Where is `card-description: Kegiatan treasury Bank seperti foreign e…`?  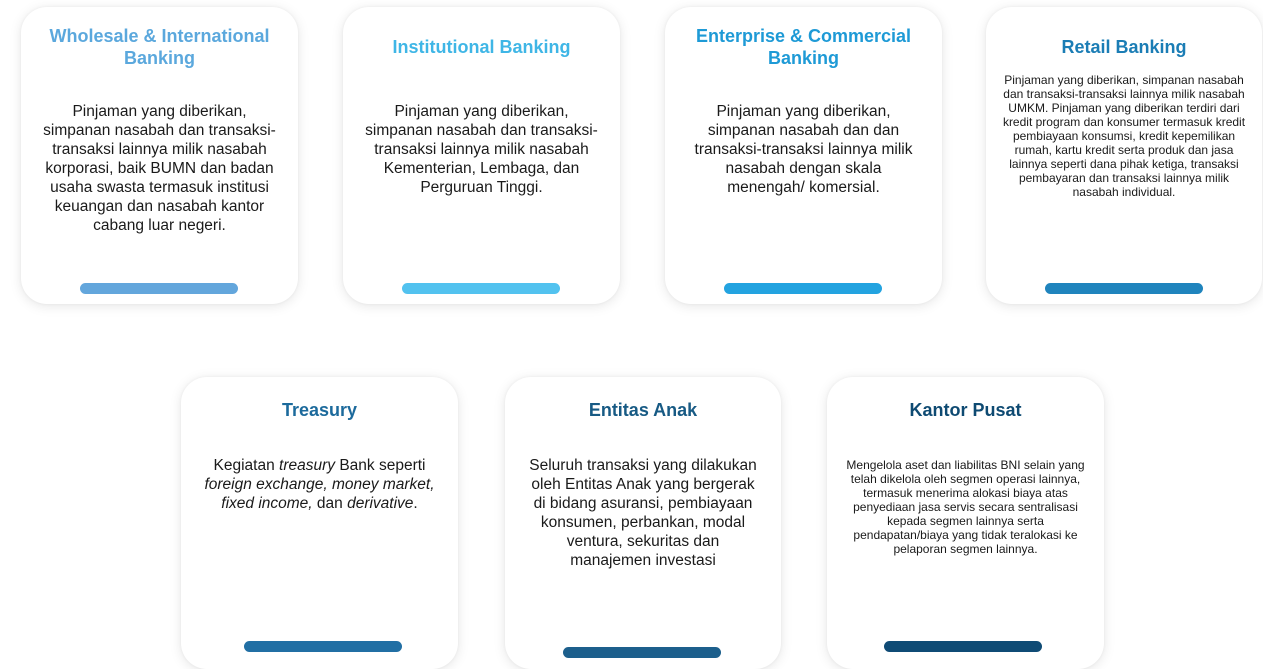 card-description: Kegiatan treasury Bank seperti foreign e… is located at coordinates (319, 484).